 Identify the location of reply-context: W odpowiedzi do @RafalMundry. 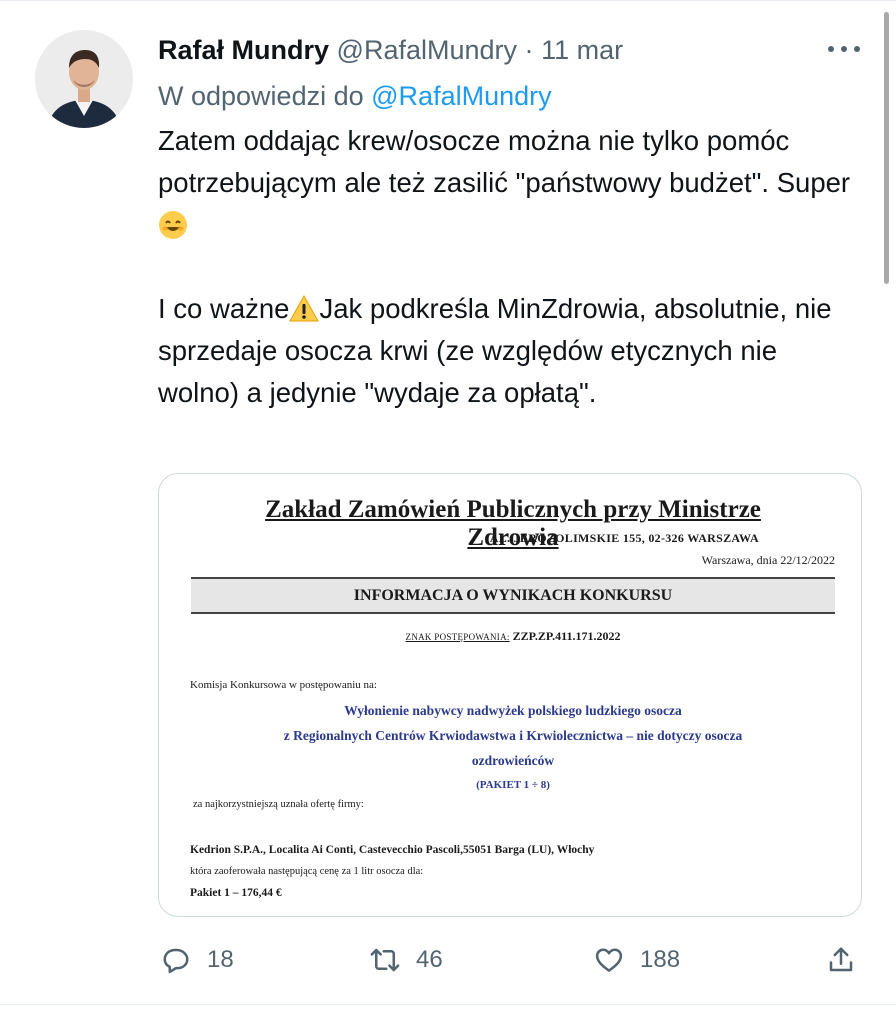
(355, 96).